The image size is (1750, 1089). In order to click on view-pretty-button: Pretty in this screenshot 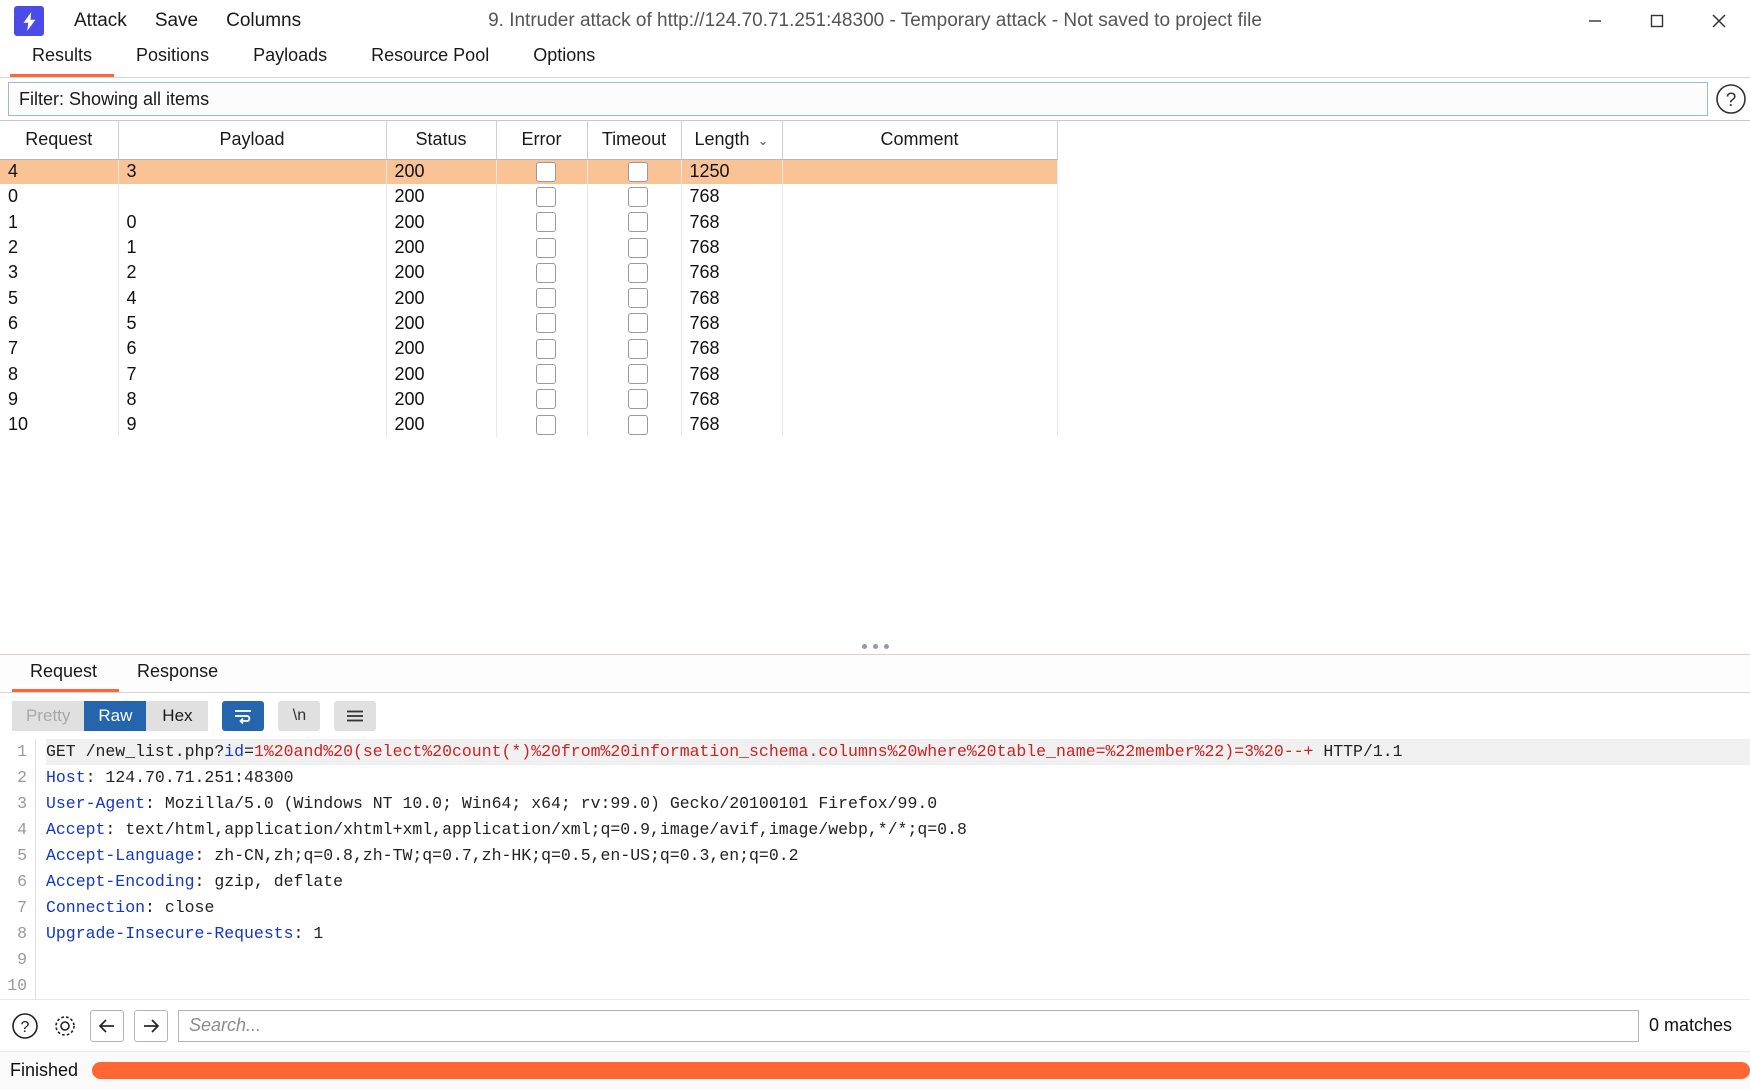, I will do `click(48, 716)`.